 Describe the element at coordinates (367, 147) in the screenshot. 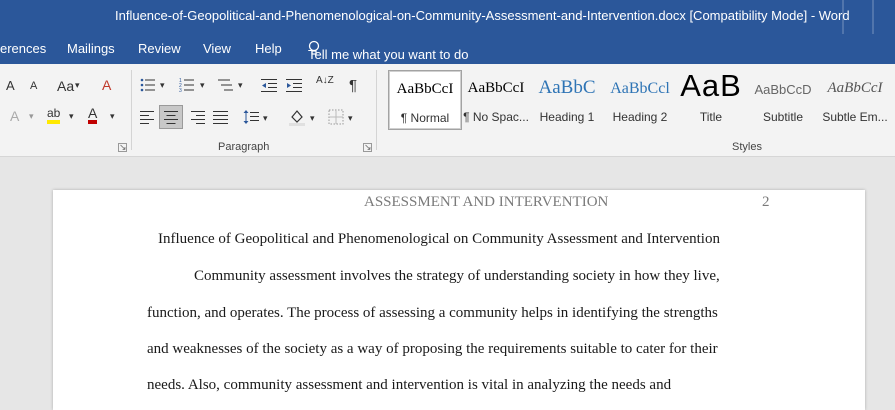

I see `paragraph-dialog-launcher-icon: ↘` at that location.